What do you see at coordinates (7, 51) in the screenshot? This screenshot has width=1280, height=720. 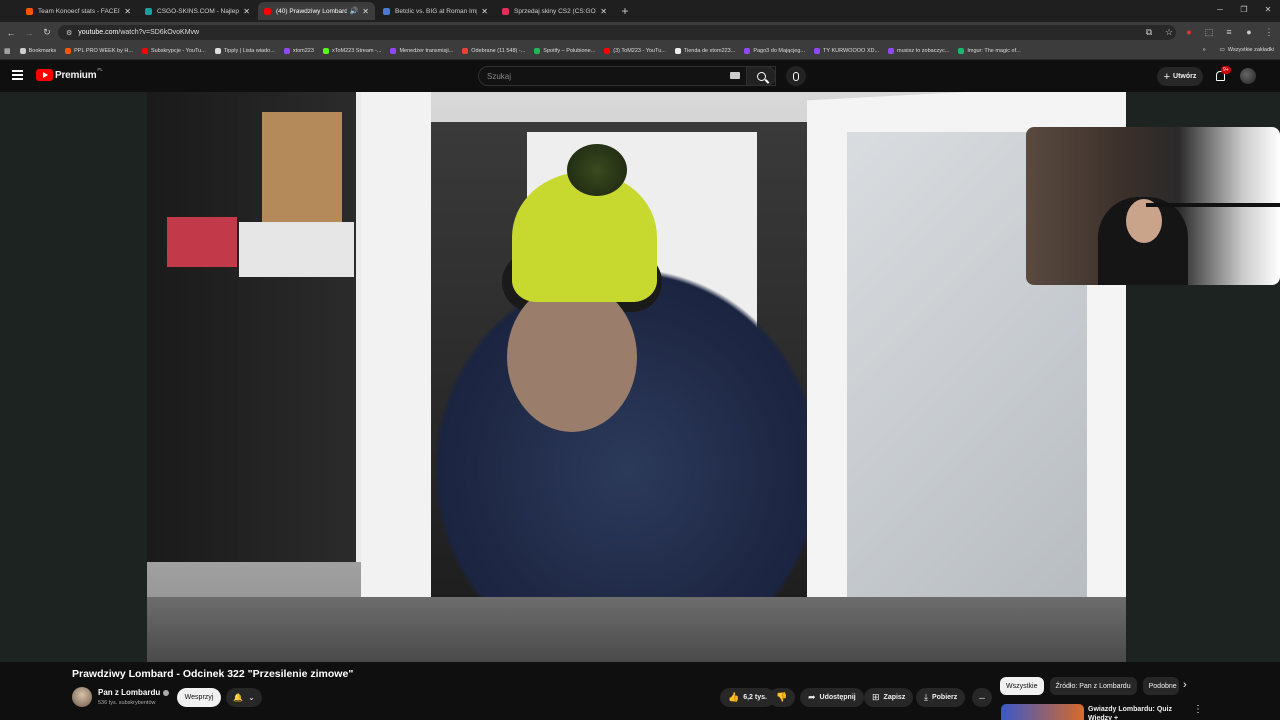 I see `apps-icon: ▦` at bounding box center [7, 51].